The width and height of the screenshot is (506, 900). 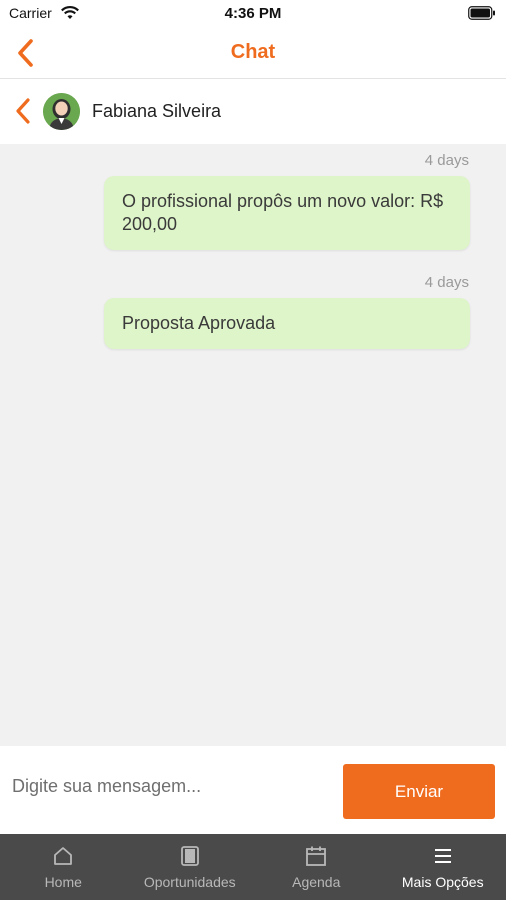 I want to click on tab-mais-opcoes: Mais Opções, so click(x=443, y=867).